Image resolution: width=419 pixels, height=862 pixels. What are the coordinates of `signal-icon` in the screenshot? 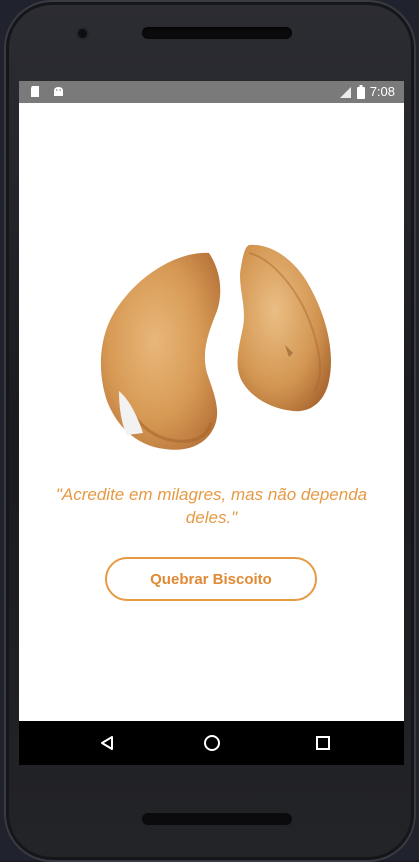 It's located at (345, 92).